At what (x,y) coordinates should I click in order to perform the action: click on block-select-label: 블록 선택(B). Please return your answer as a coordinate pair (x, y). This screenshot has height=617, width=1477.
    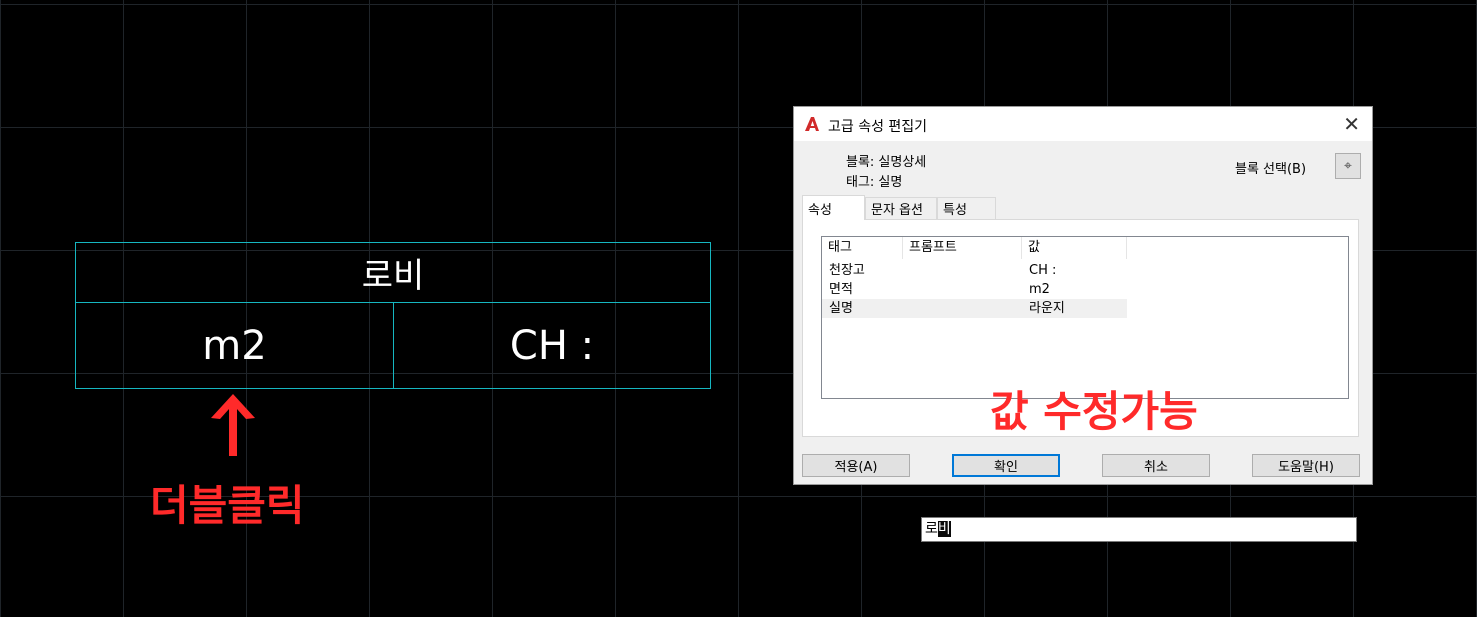
    Looking at the image, I should click on (1271, 169).